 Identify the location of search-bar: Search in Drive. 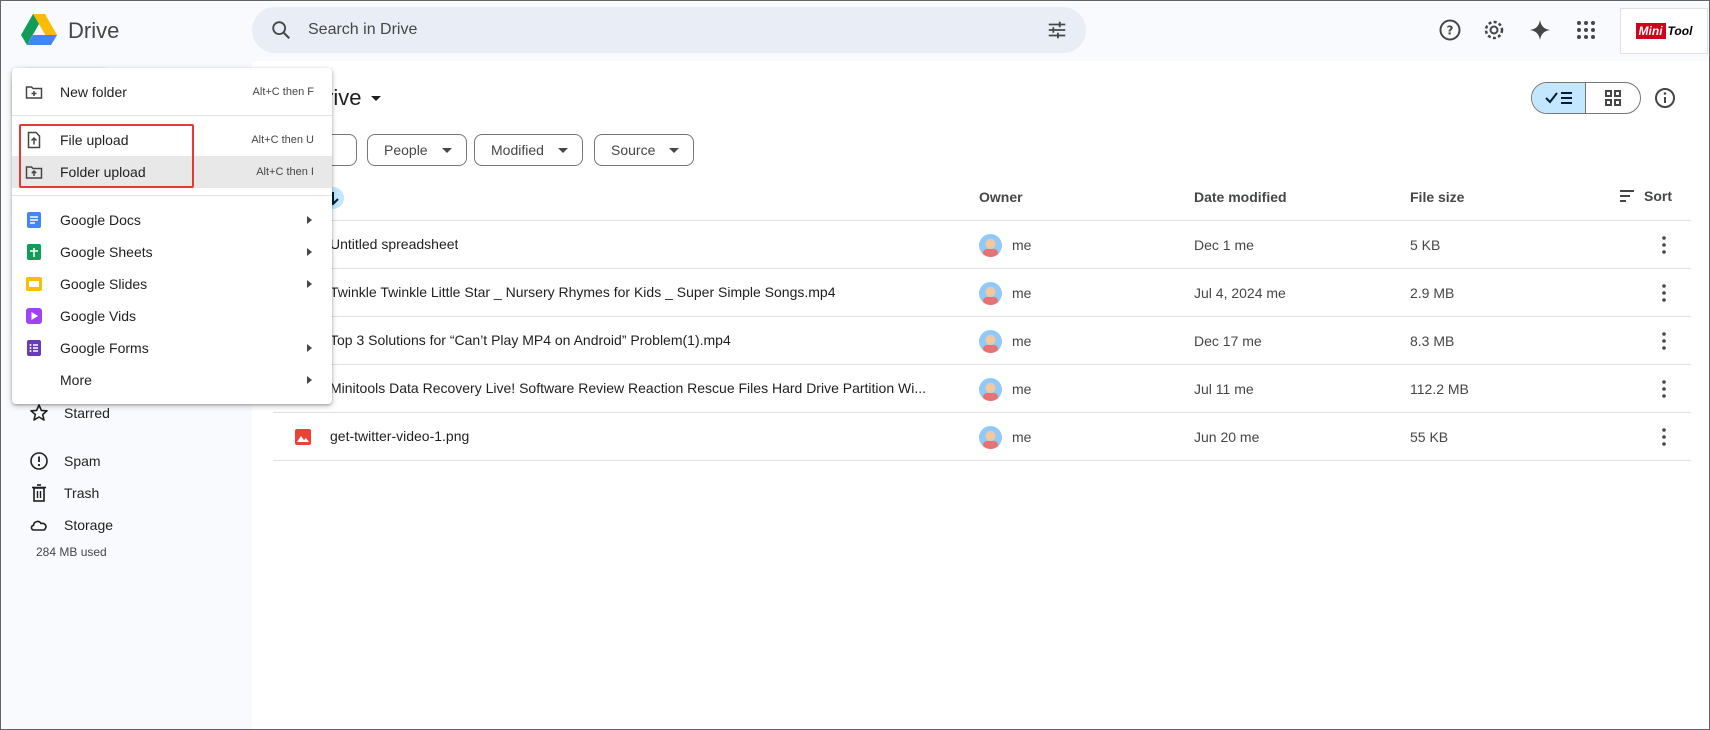
(669, 30).